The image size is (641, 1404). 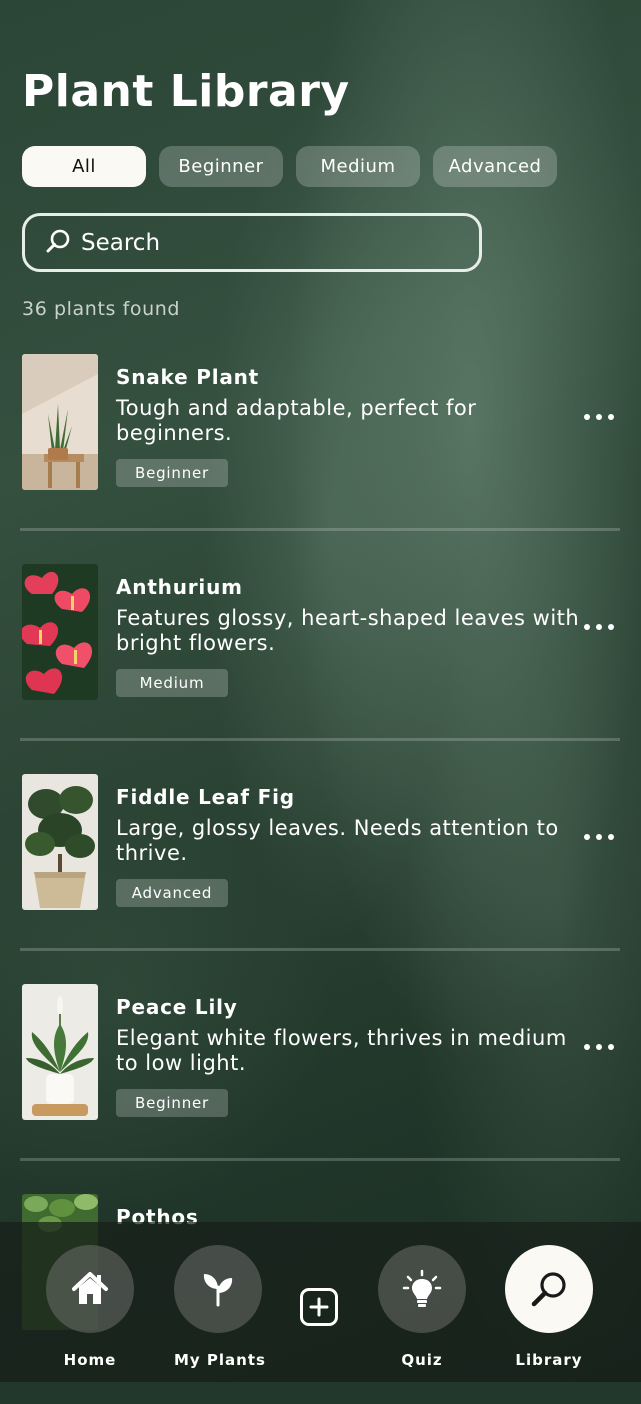 I want to click on page-title: Plant Library, so click(x=186, y=91).